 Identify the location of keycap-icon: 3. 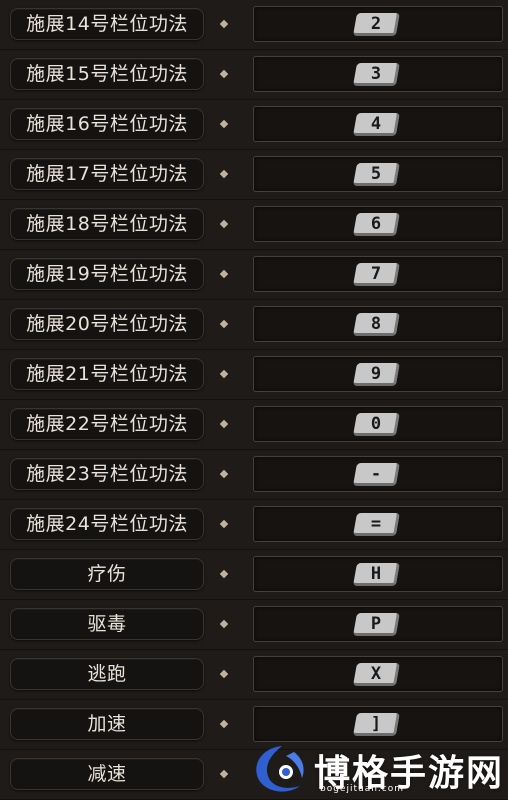
(376, 75).